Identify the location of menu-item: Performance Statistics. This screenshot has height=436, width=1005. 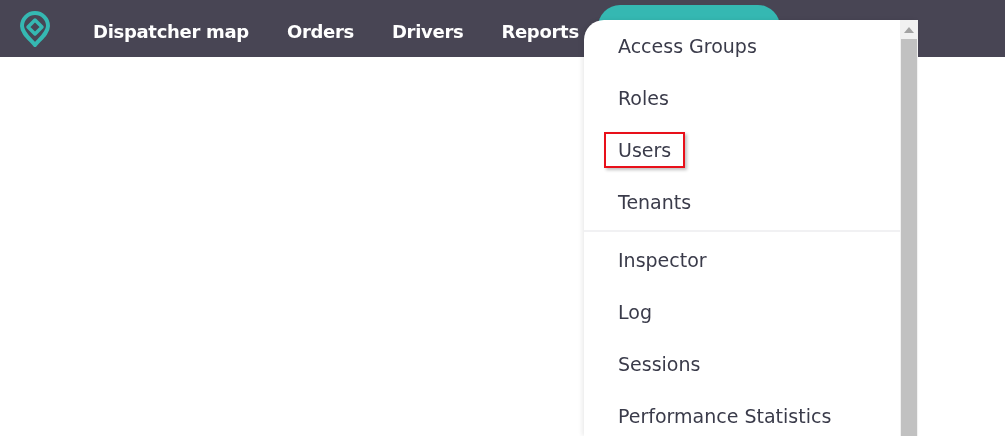
(725, 416).